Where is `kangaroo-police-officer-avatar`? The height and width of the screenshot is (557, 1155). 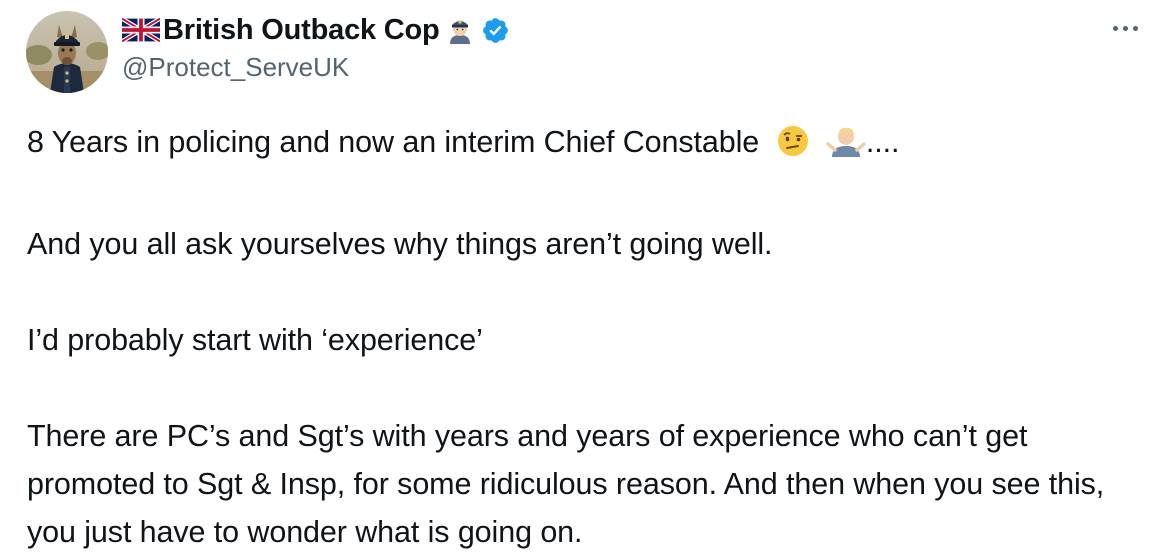
kangaroo-police-officer-avatar is located at coordinates (67, 52).